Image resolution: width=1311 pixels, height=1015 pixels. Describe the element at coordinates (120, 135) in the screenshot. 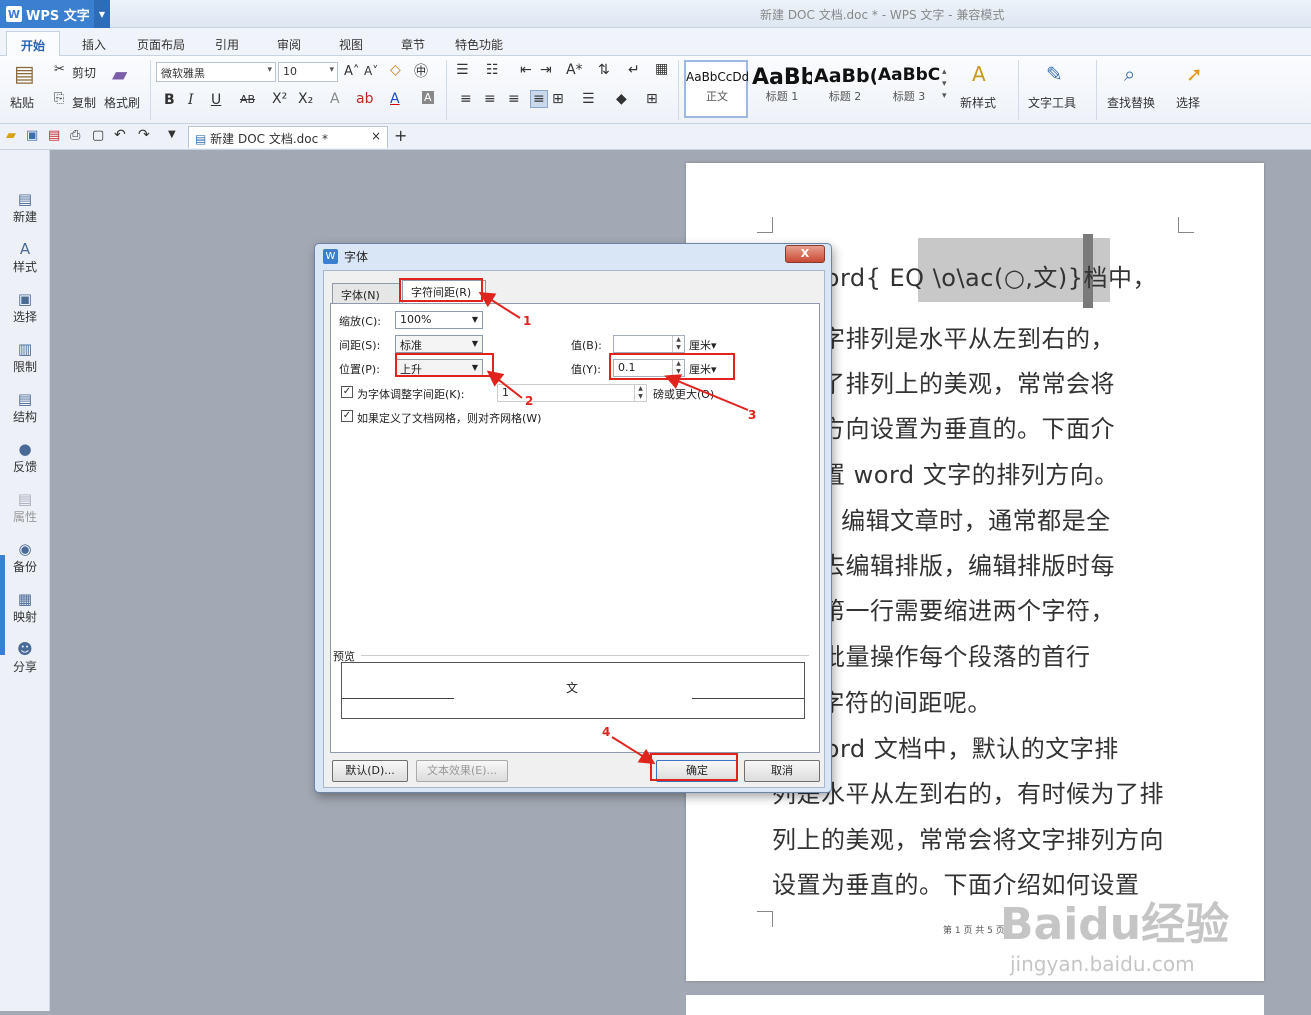

I see `undo-icon: ↶` at that location.